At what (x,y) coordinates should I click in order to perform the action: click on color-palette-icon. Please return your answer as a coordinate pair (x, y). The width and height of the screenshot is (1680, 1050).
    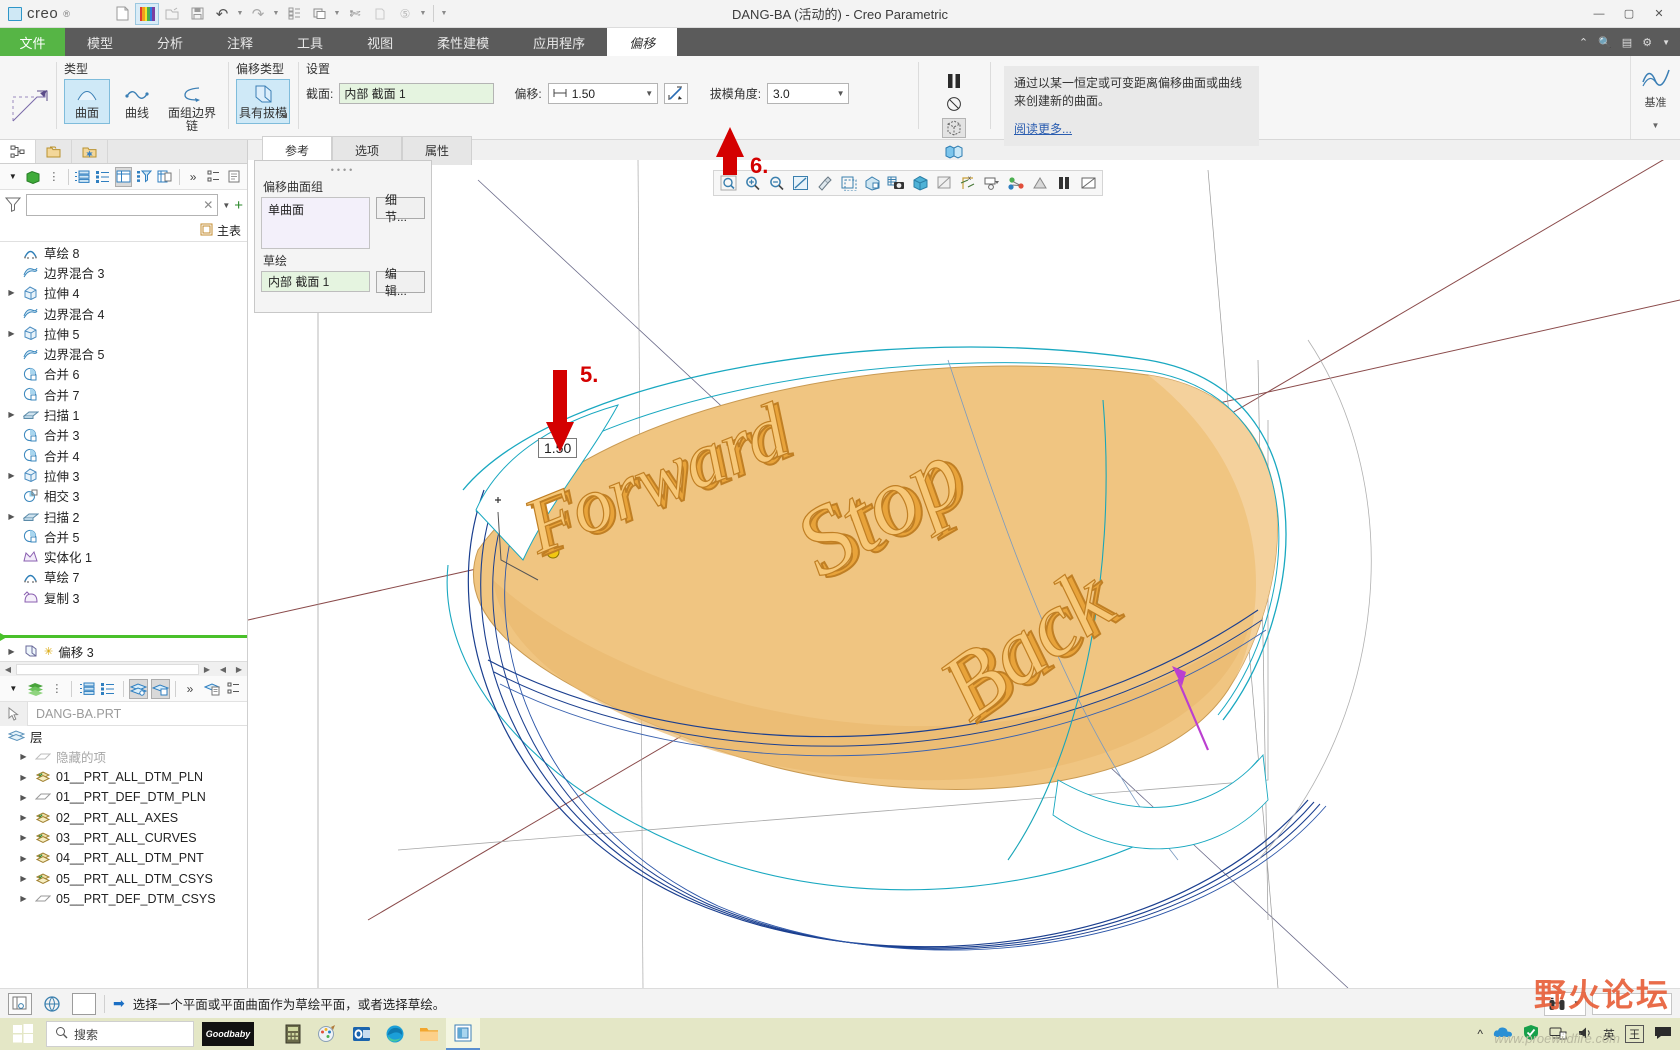
    Looking at the image, I should click on (147, 13).